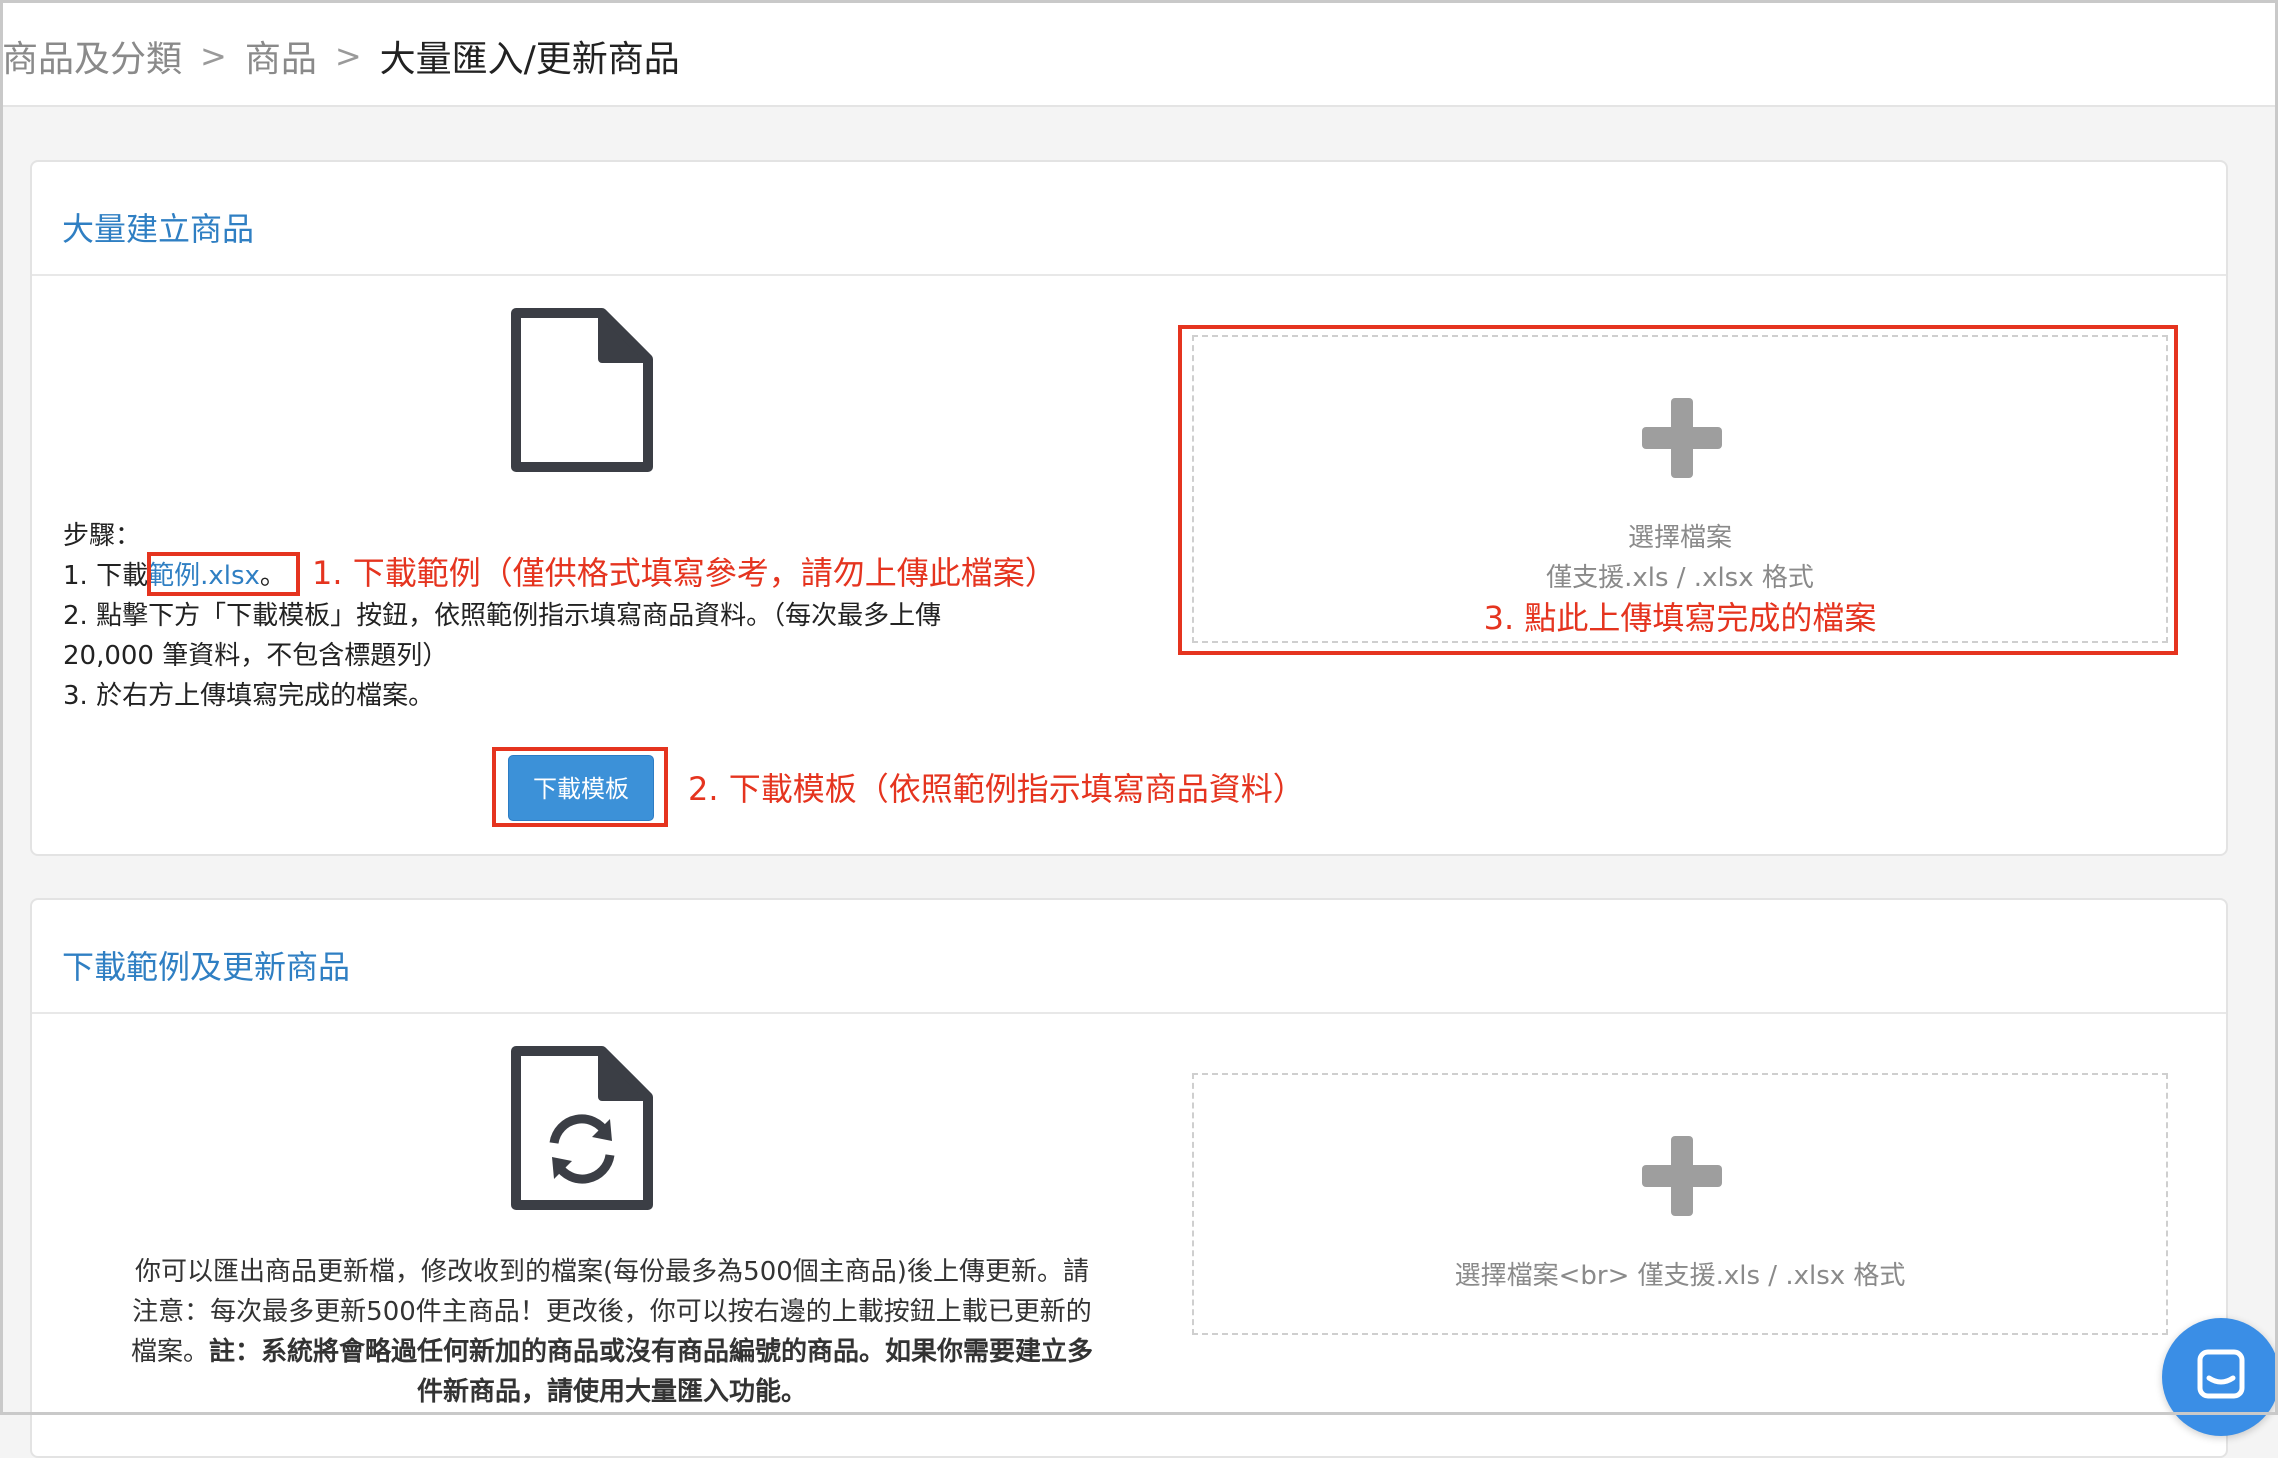 This screenshot has height=1458, width=2278. What do you see at coordinates (582, 1128) in the screenshot?
I see `file-refresh-icon` at bounding box center [582, 1128].